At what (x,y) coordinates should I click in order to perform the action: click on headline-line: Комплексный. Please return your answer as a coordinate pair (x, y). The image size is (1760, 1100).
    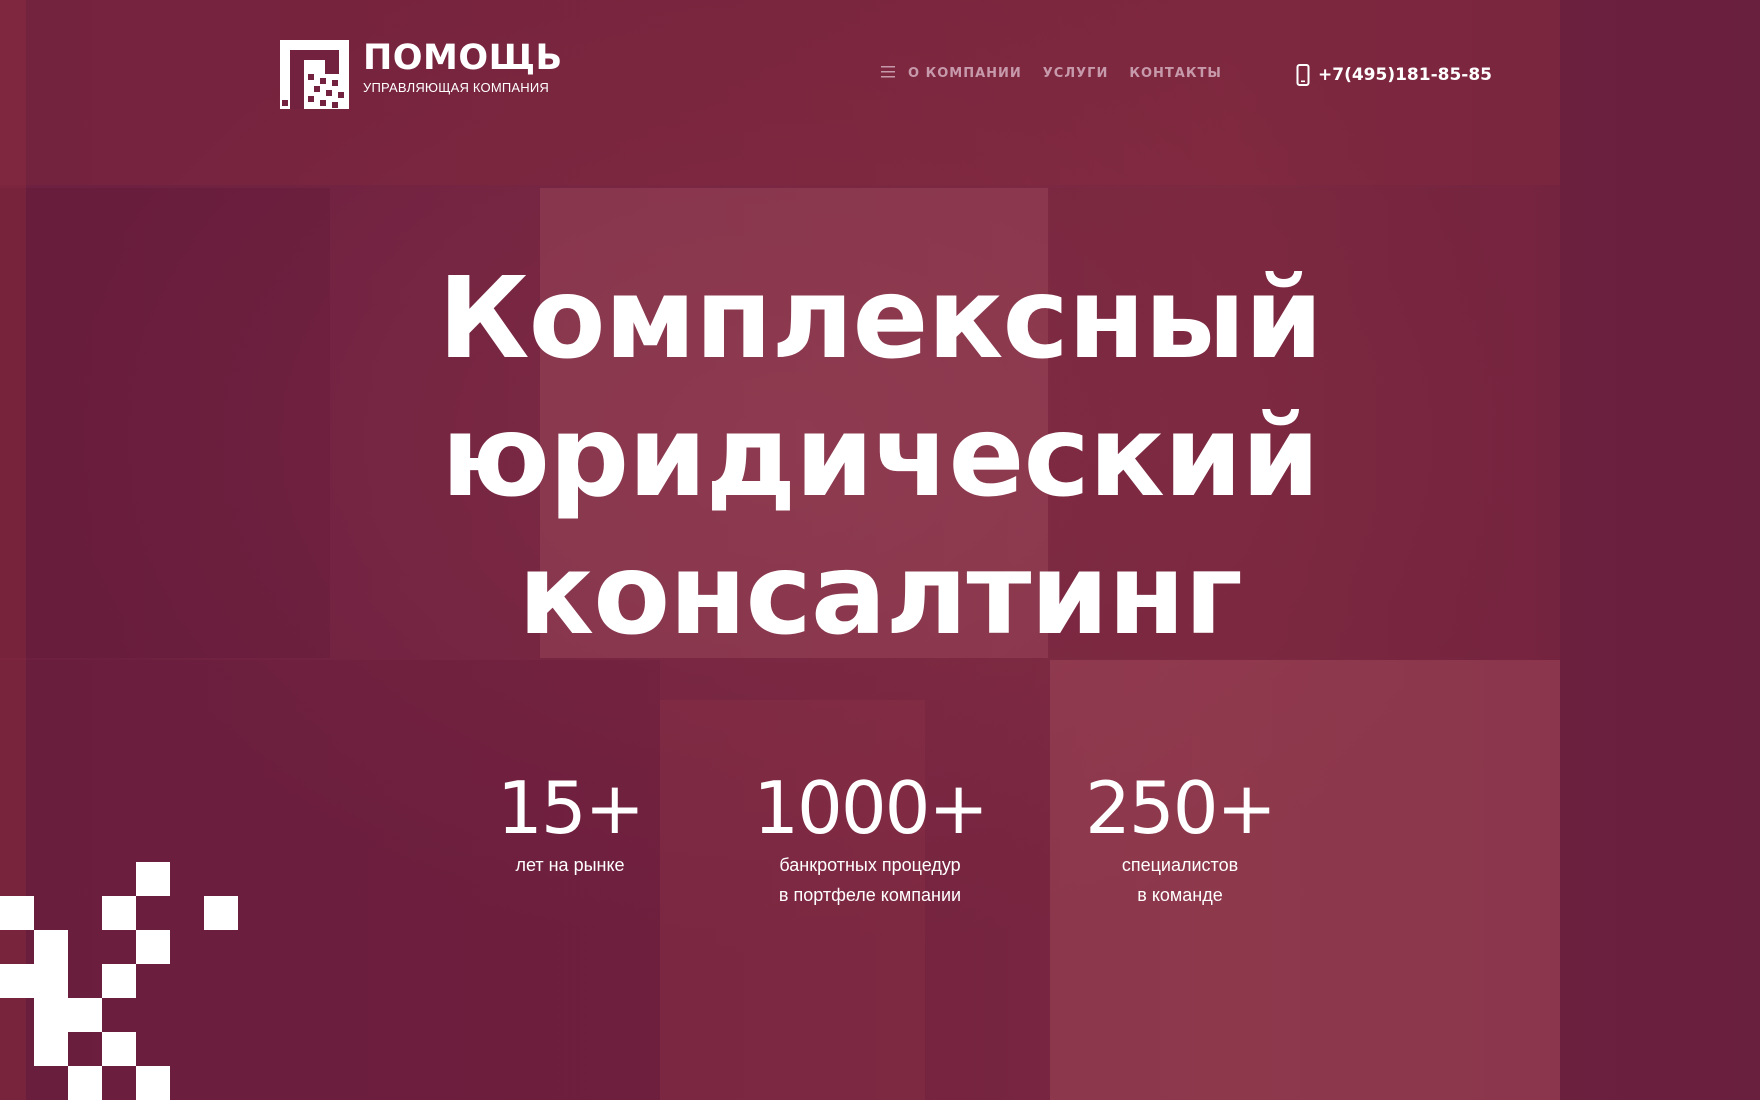
    Looking at the image, I should click on (880, 319).